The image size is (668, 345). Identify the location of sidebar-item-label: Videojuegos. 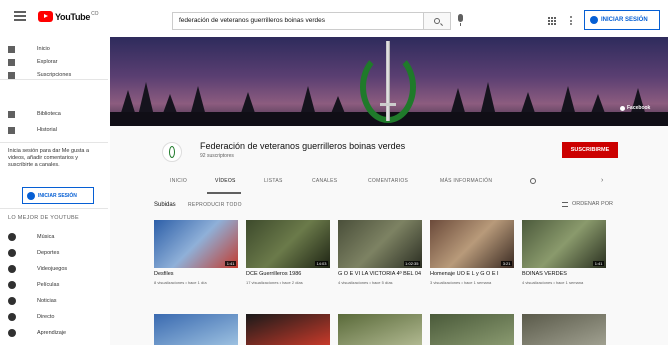
(52, 269).